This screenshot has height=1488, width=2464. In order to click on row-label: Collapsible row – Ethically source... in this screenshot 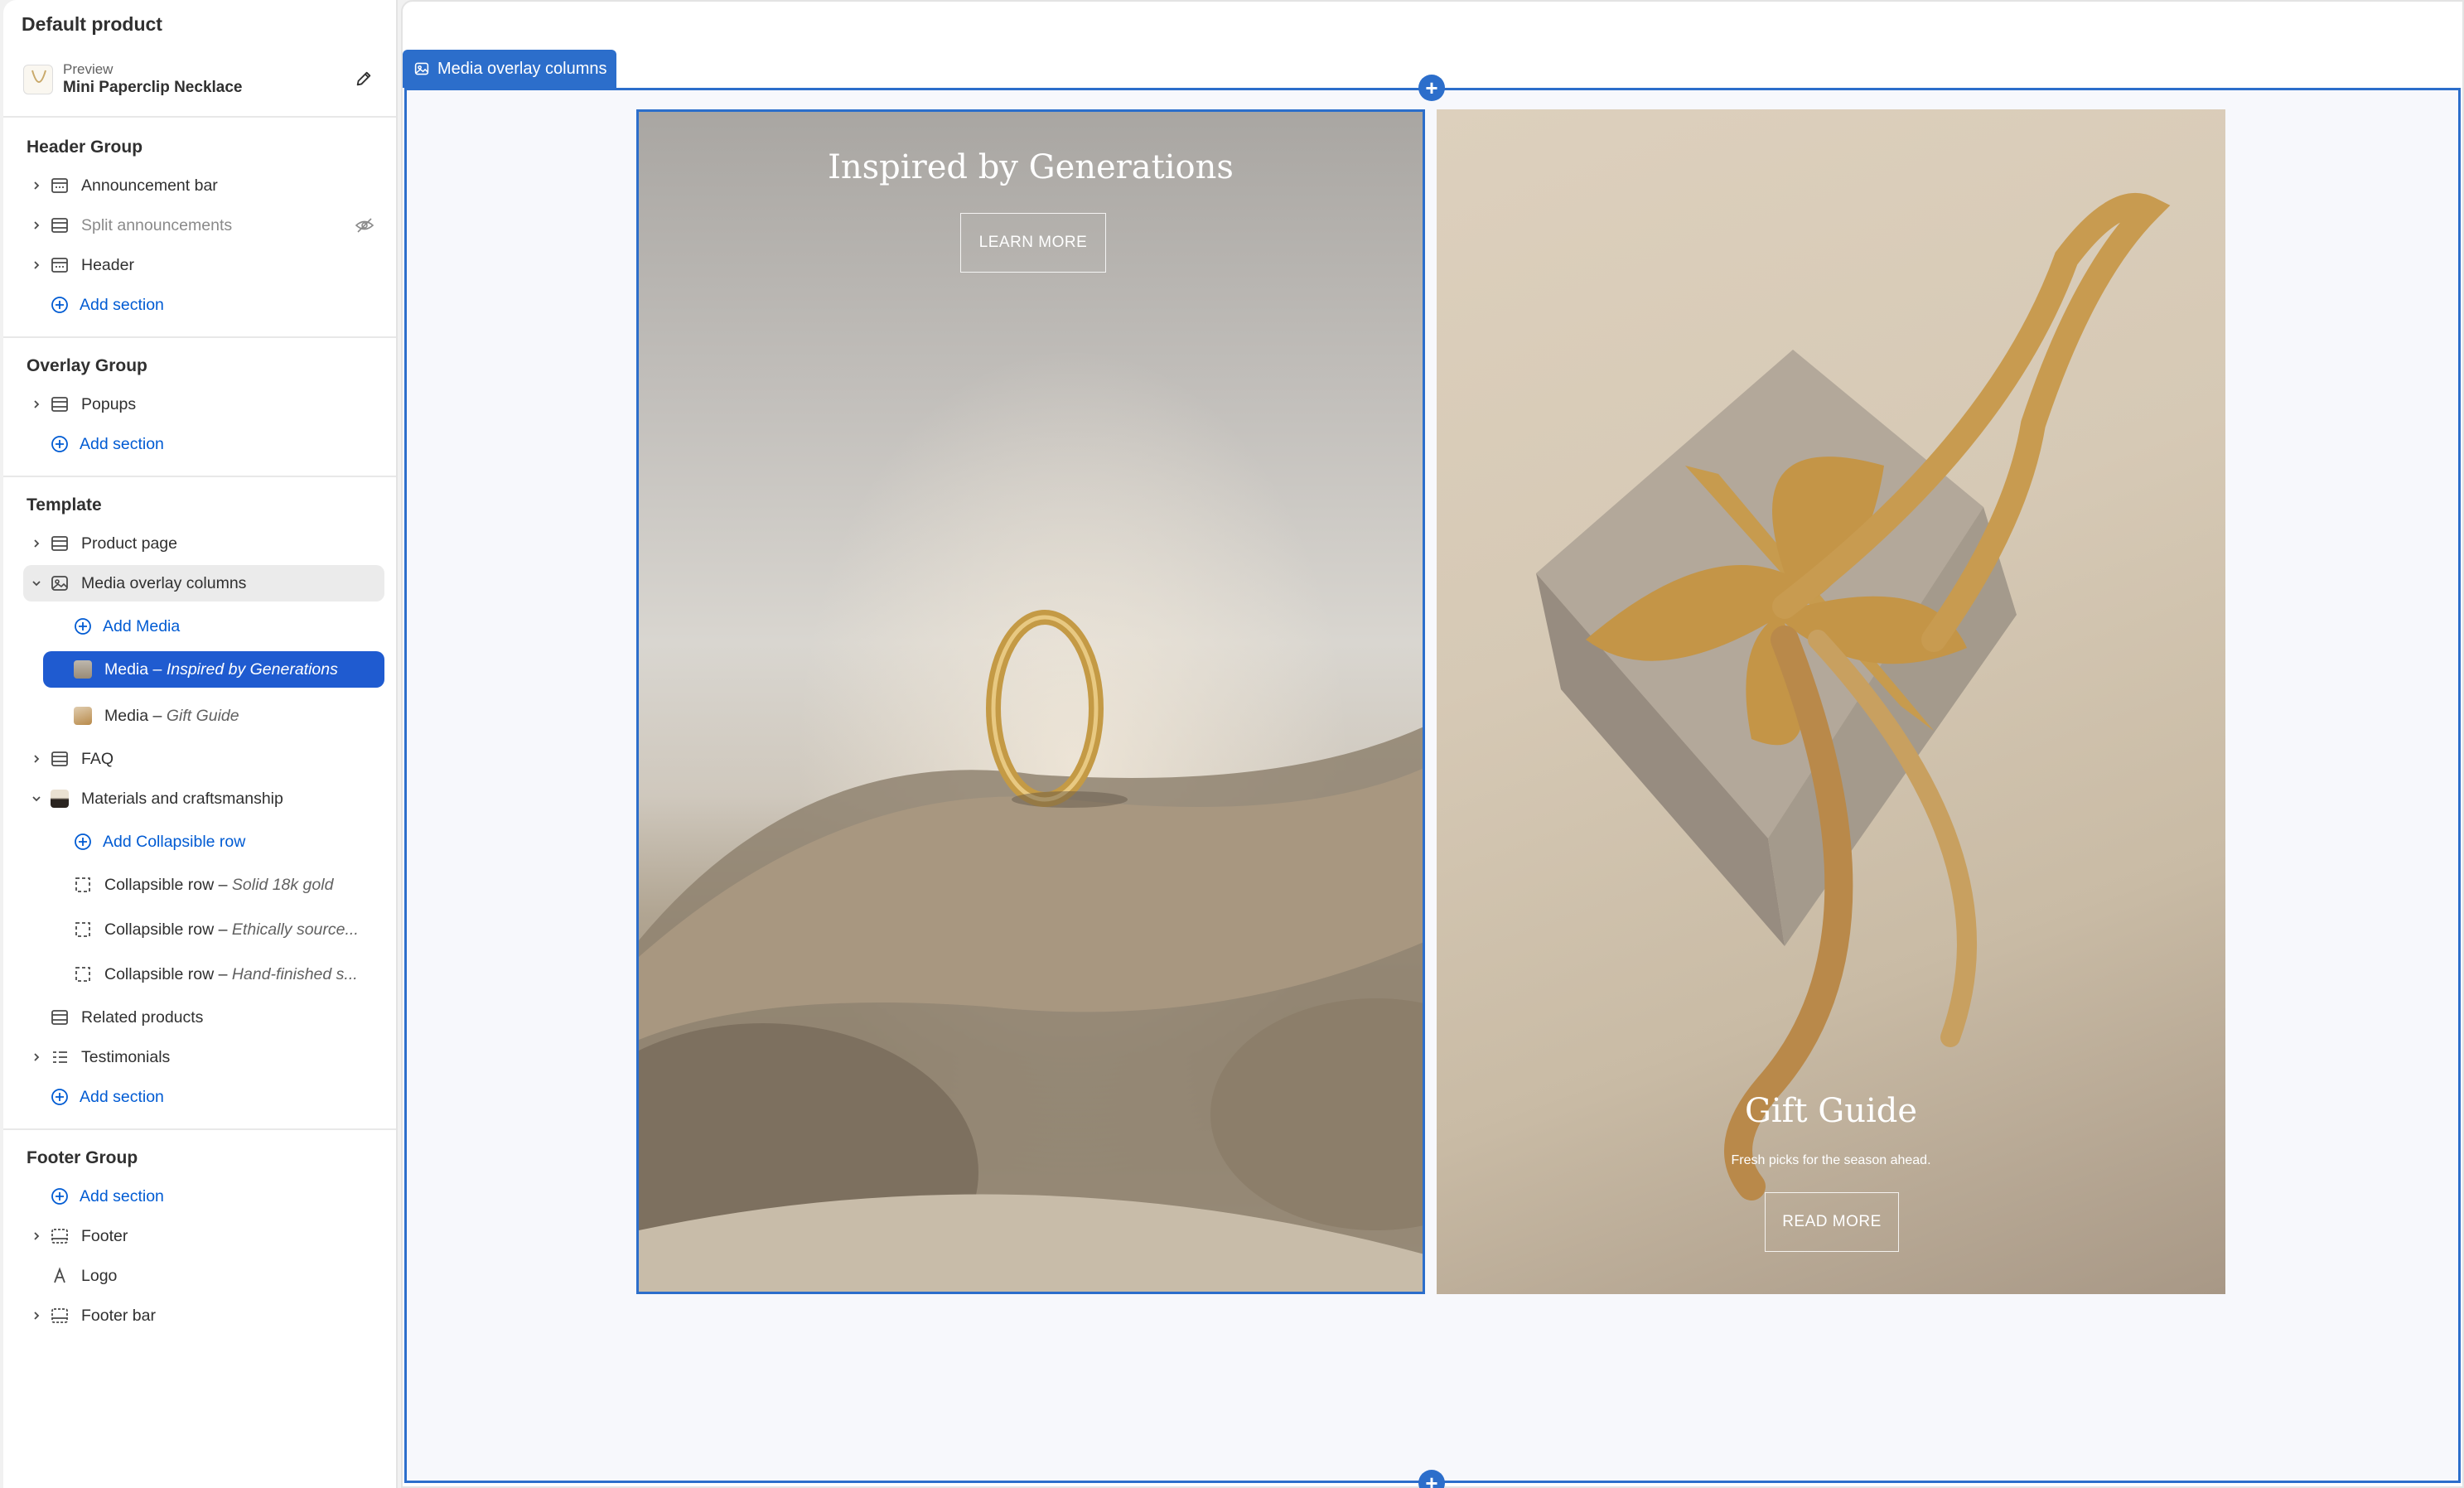, I will do `click(231, 929)`.